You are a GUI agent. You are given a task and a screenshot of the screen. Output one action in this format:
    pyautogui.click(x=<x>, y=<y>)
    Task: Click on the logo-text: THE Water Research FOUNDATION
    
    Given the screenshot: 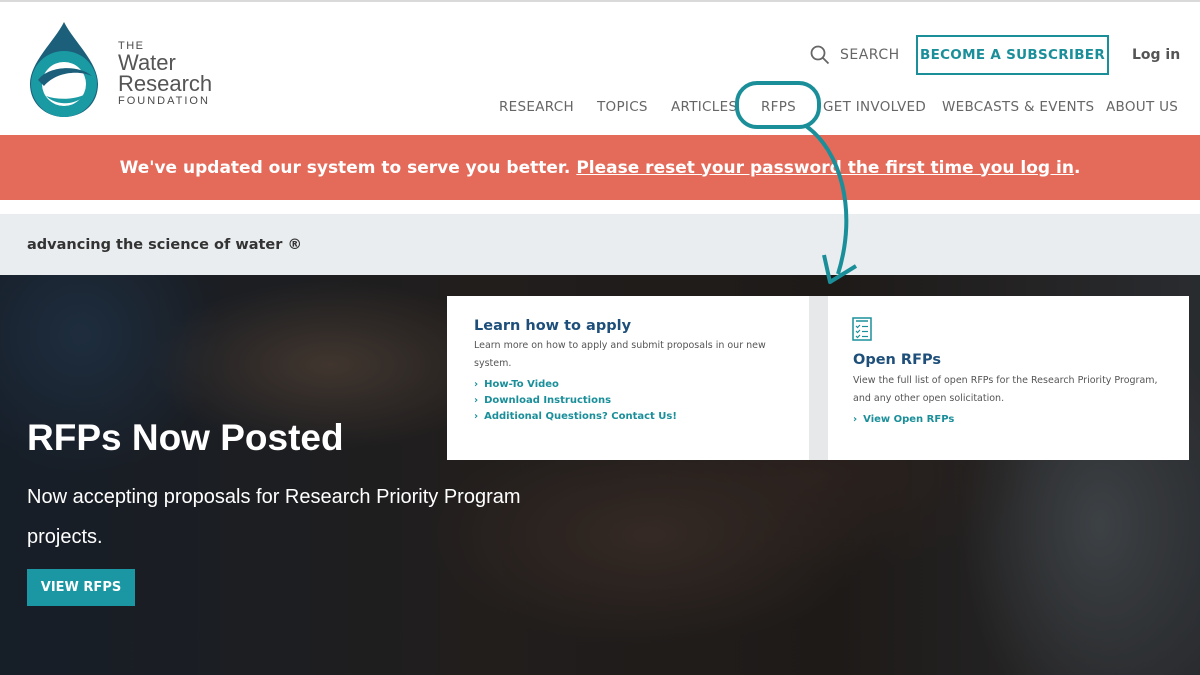 What is the action you would take?
    pyautogui.click(x=165, y=74)
    